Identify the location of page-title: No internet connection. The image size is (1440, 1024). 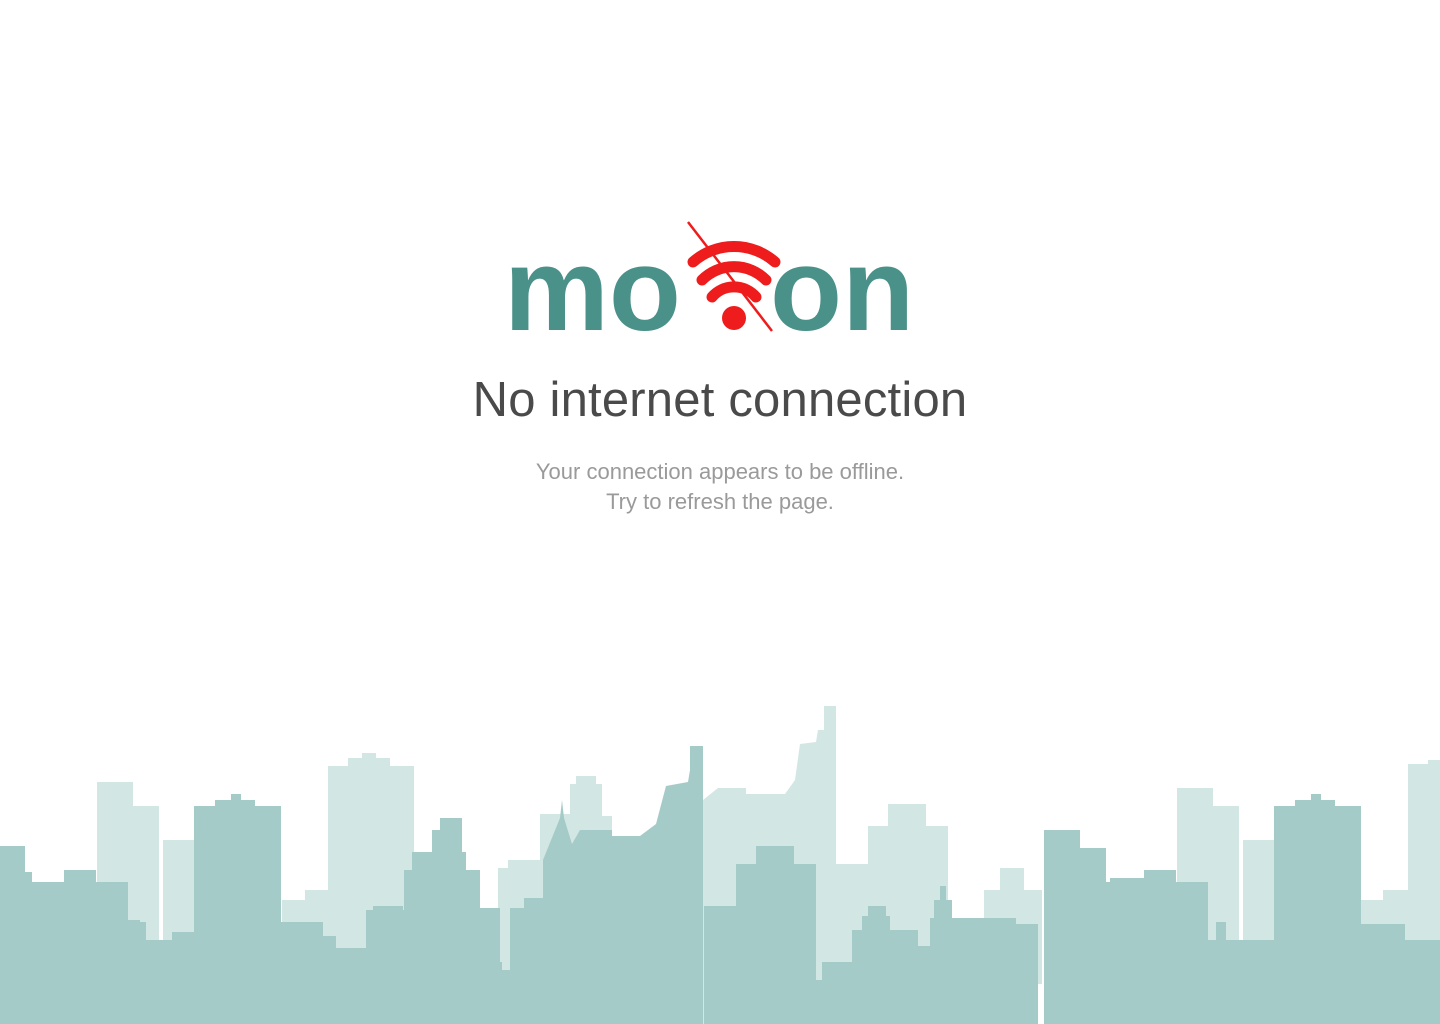
(720, 400).